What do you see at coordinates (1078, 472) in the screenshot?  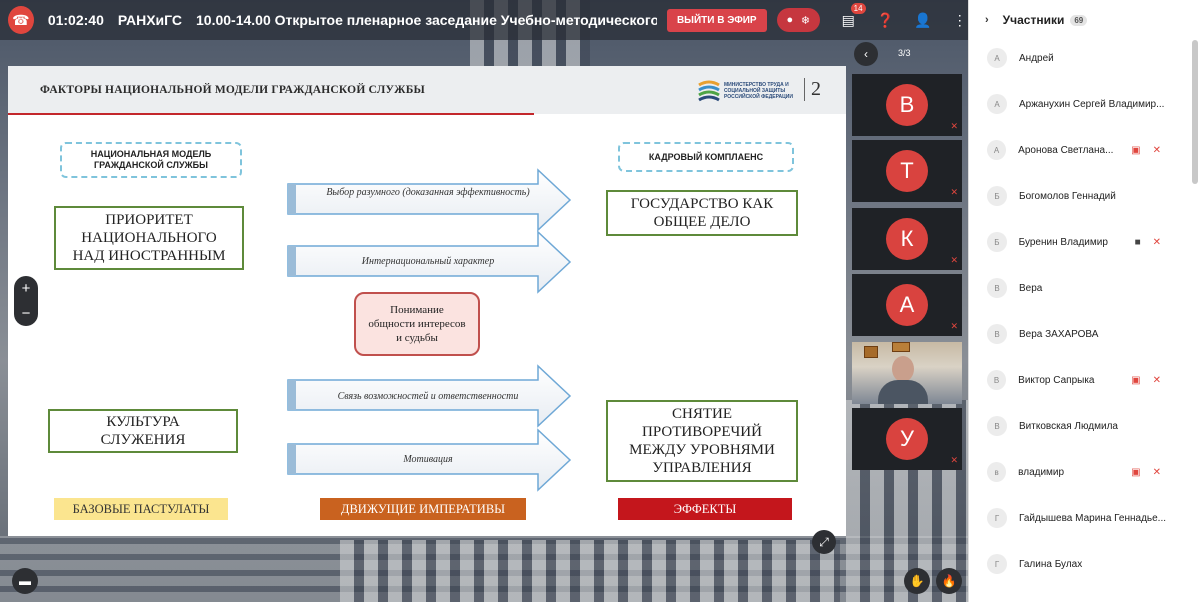 I see `participant-item: в владимир ▣ ✕` at bounding box center [1078, 472].